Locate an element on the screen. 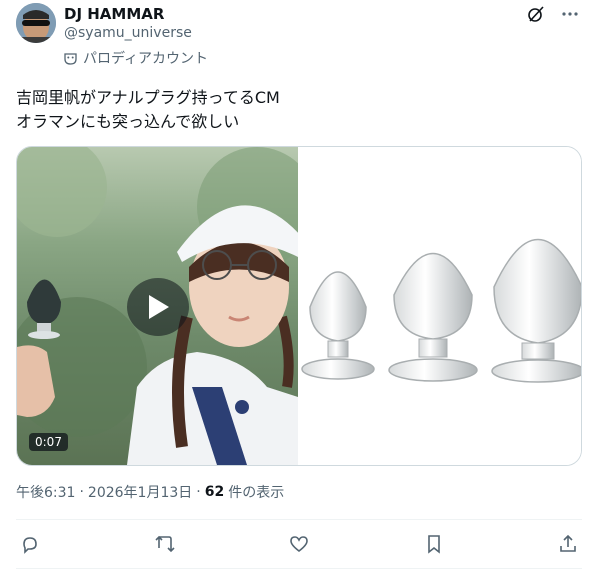  play-button is located at coordinates (158, 307).